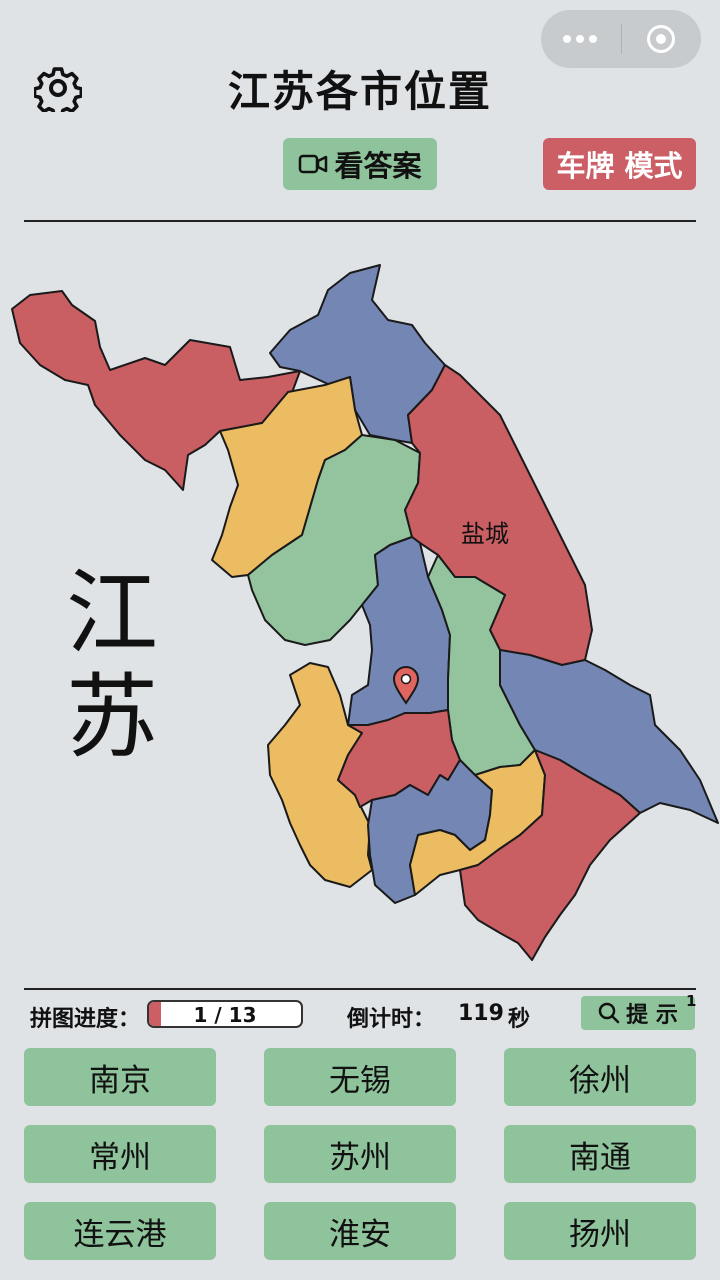  I want to click on progress-bar: 1 / 13, so click(225, 1014).